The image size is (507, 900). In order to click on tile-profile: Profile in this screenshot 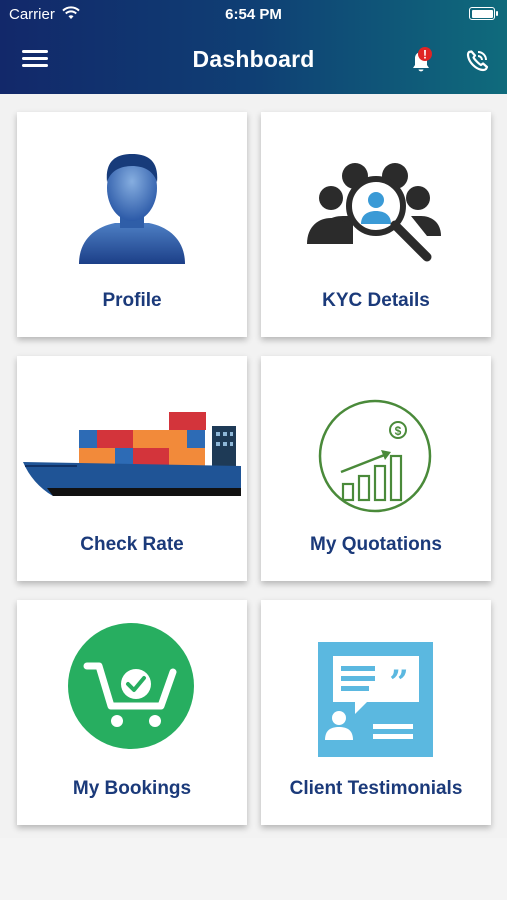, I will do `click(132, 224)`.